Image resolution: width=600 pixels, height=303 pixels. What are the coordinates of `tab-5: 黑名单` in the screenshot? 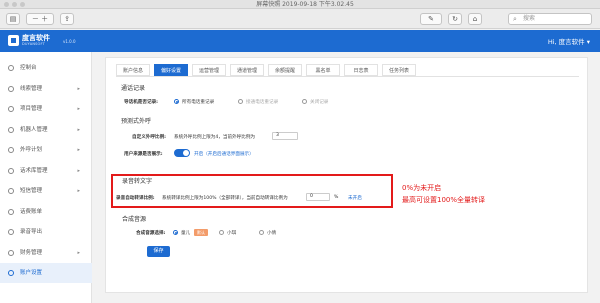 It's located at (323, 70).